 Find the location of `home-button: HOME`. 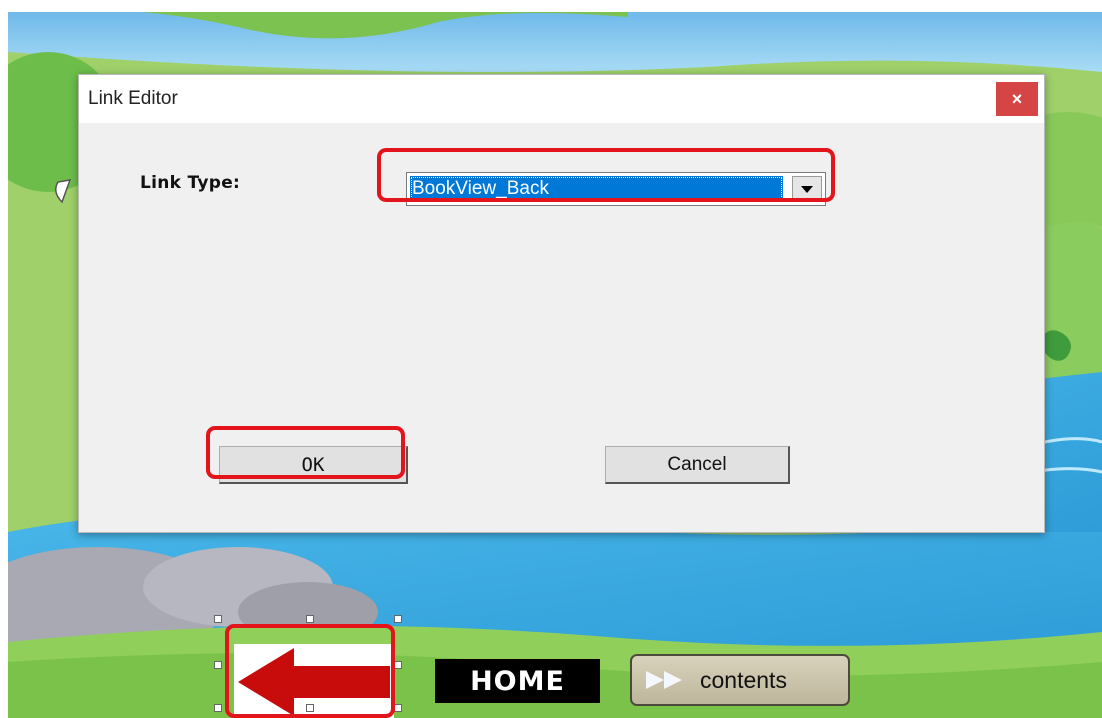

home-button: HOME is located at coordinates (517, 681).